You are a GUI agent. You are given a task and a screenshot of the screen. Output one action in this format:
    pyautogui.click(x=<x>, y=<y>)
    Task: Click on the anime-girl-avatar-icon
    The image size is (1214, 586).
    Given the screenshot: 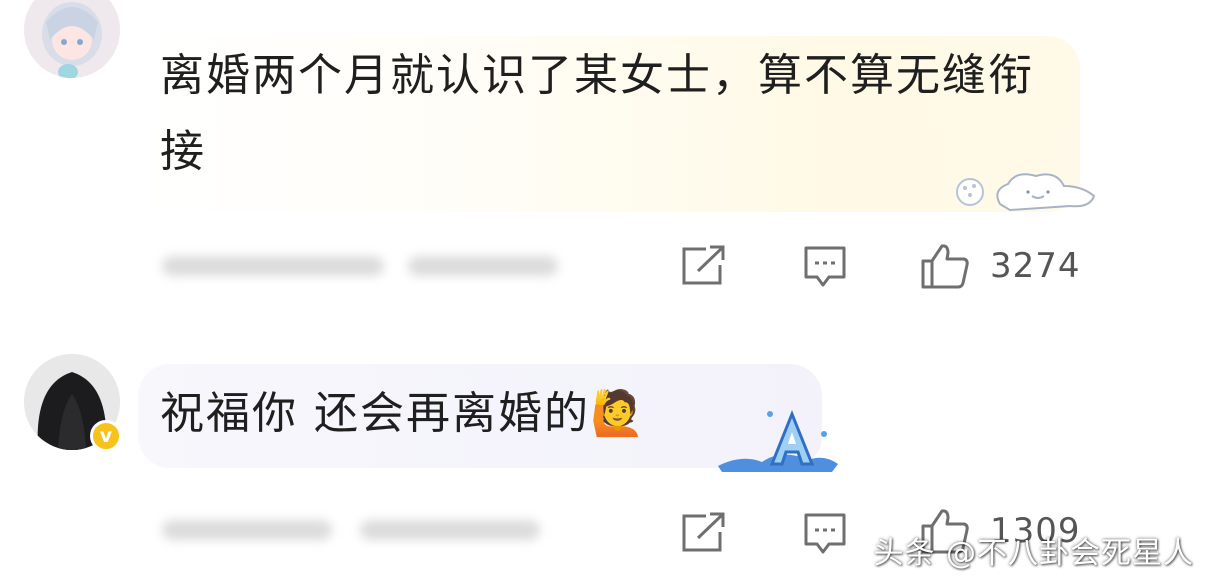 What is the action you would take?
    pyautogui.click(x=72, y=39)
    